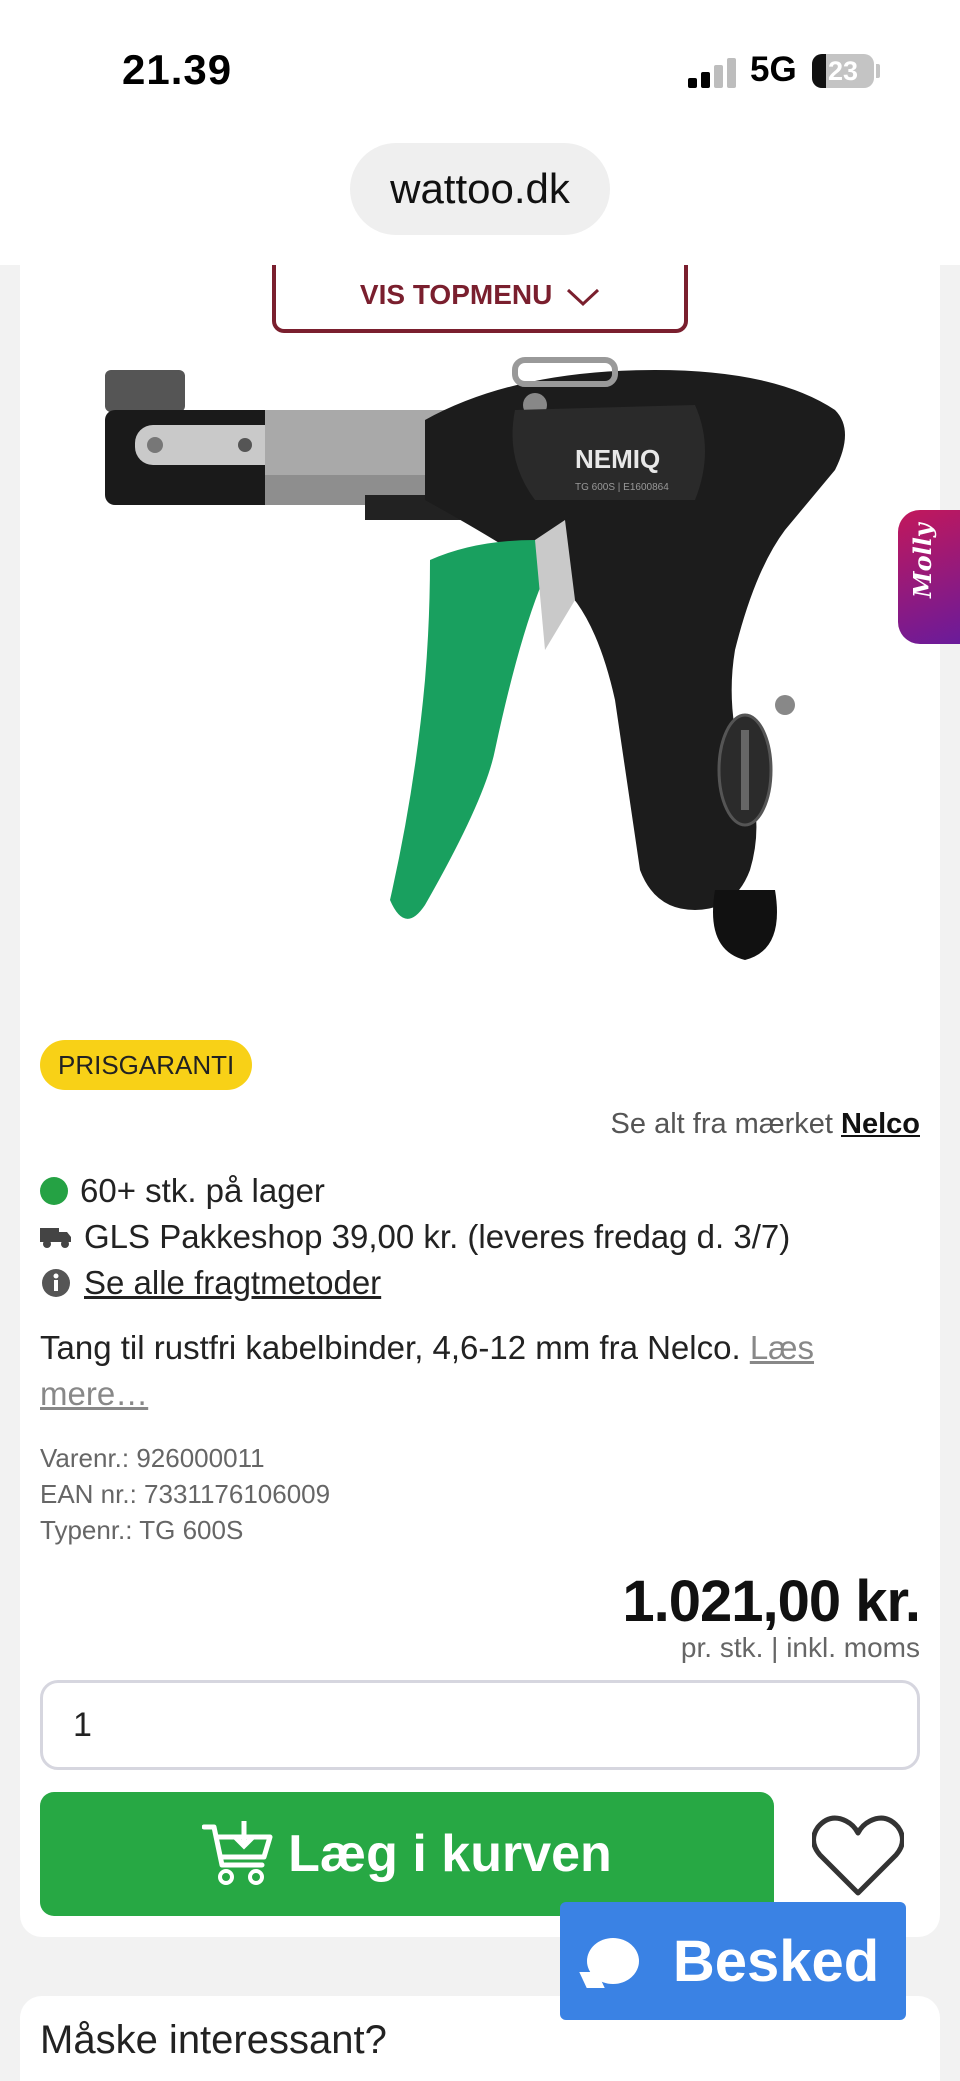 This screenshot has width=960, height=2081. What do you see at coordinates (858, 1856) in the screenshot?
I see `heart-icon` at bounding box center [858, 1856].